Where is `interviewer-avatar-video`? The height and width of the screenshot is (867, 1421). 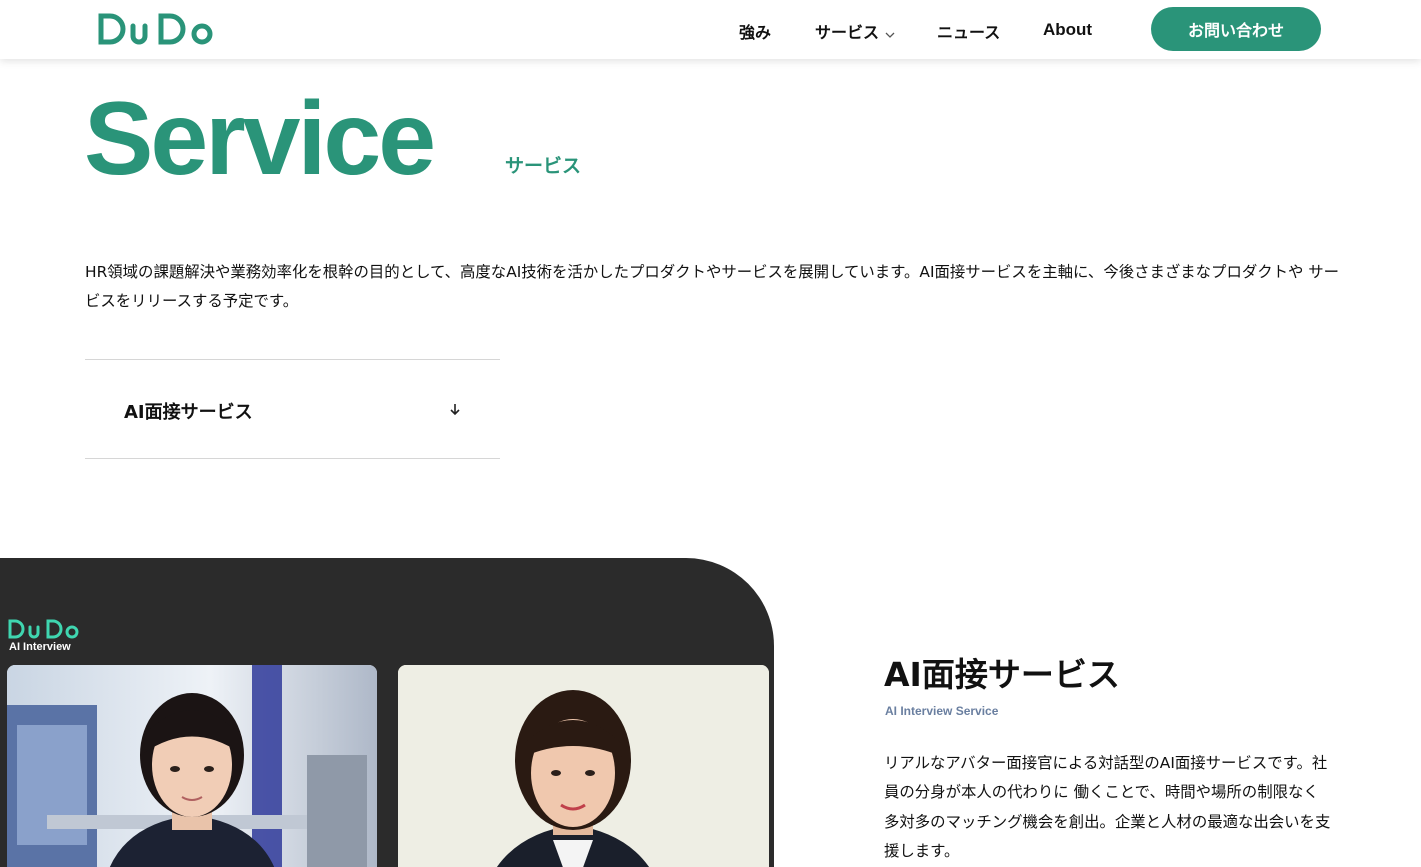 interviewer-avatar-video is located at coordinates (192, 766).